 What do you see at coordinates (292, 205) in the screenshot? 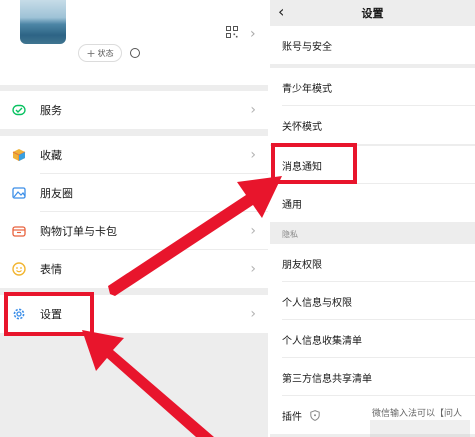
I see `settings-item-label: 通用` at bounding box center [292, 205].